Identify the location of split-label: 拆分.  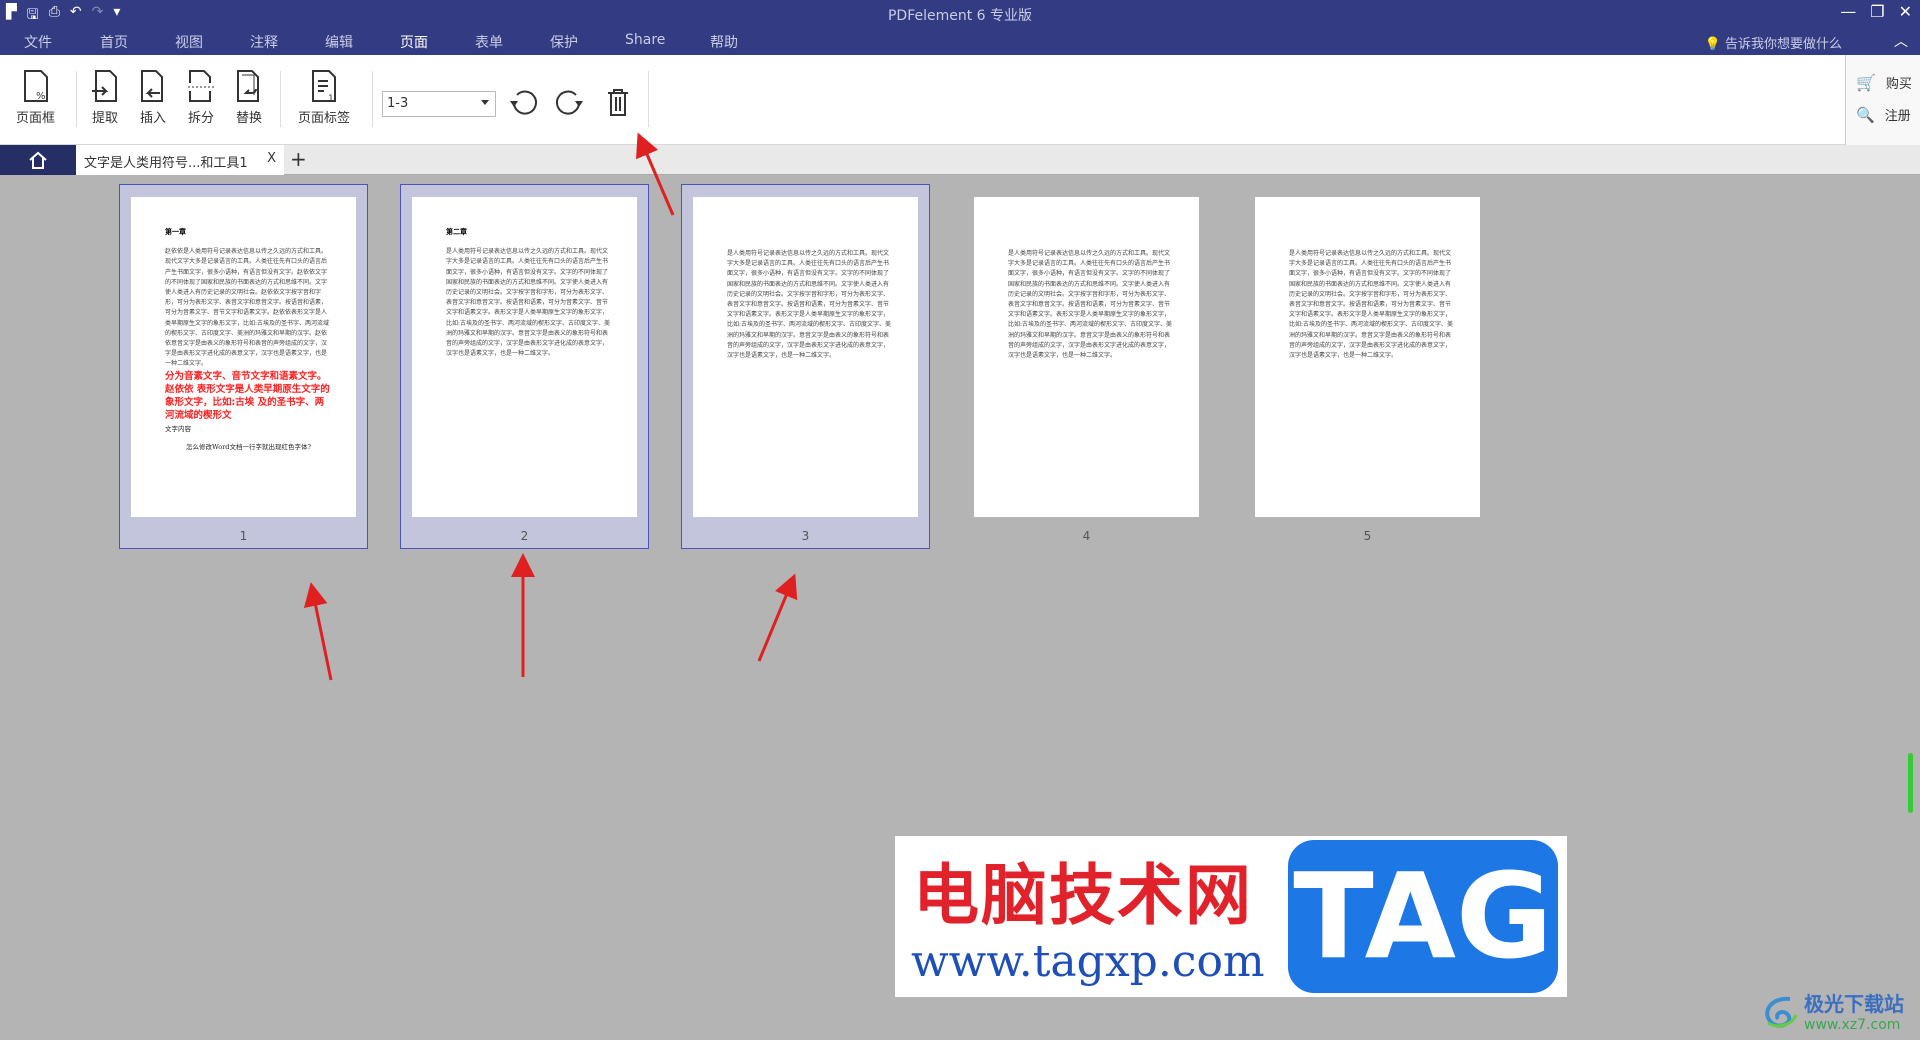
(200, 118).